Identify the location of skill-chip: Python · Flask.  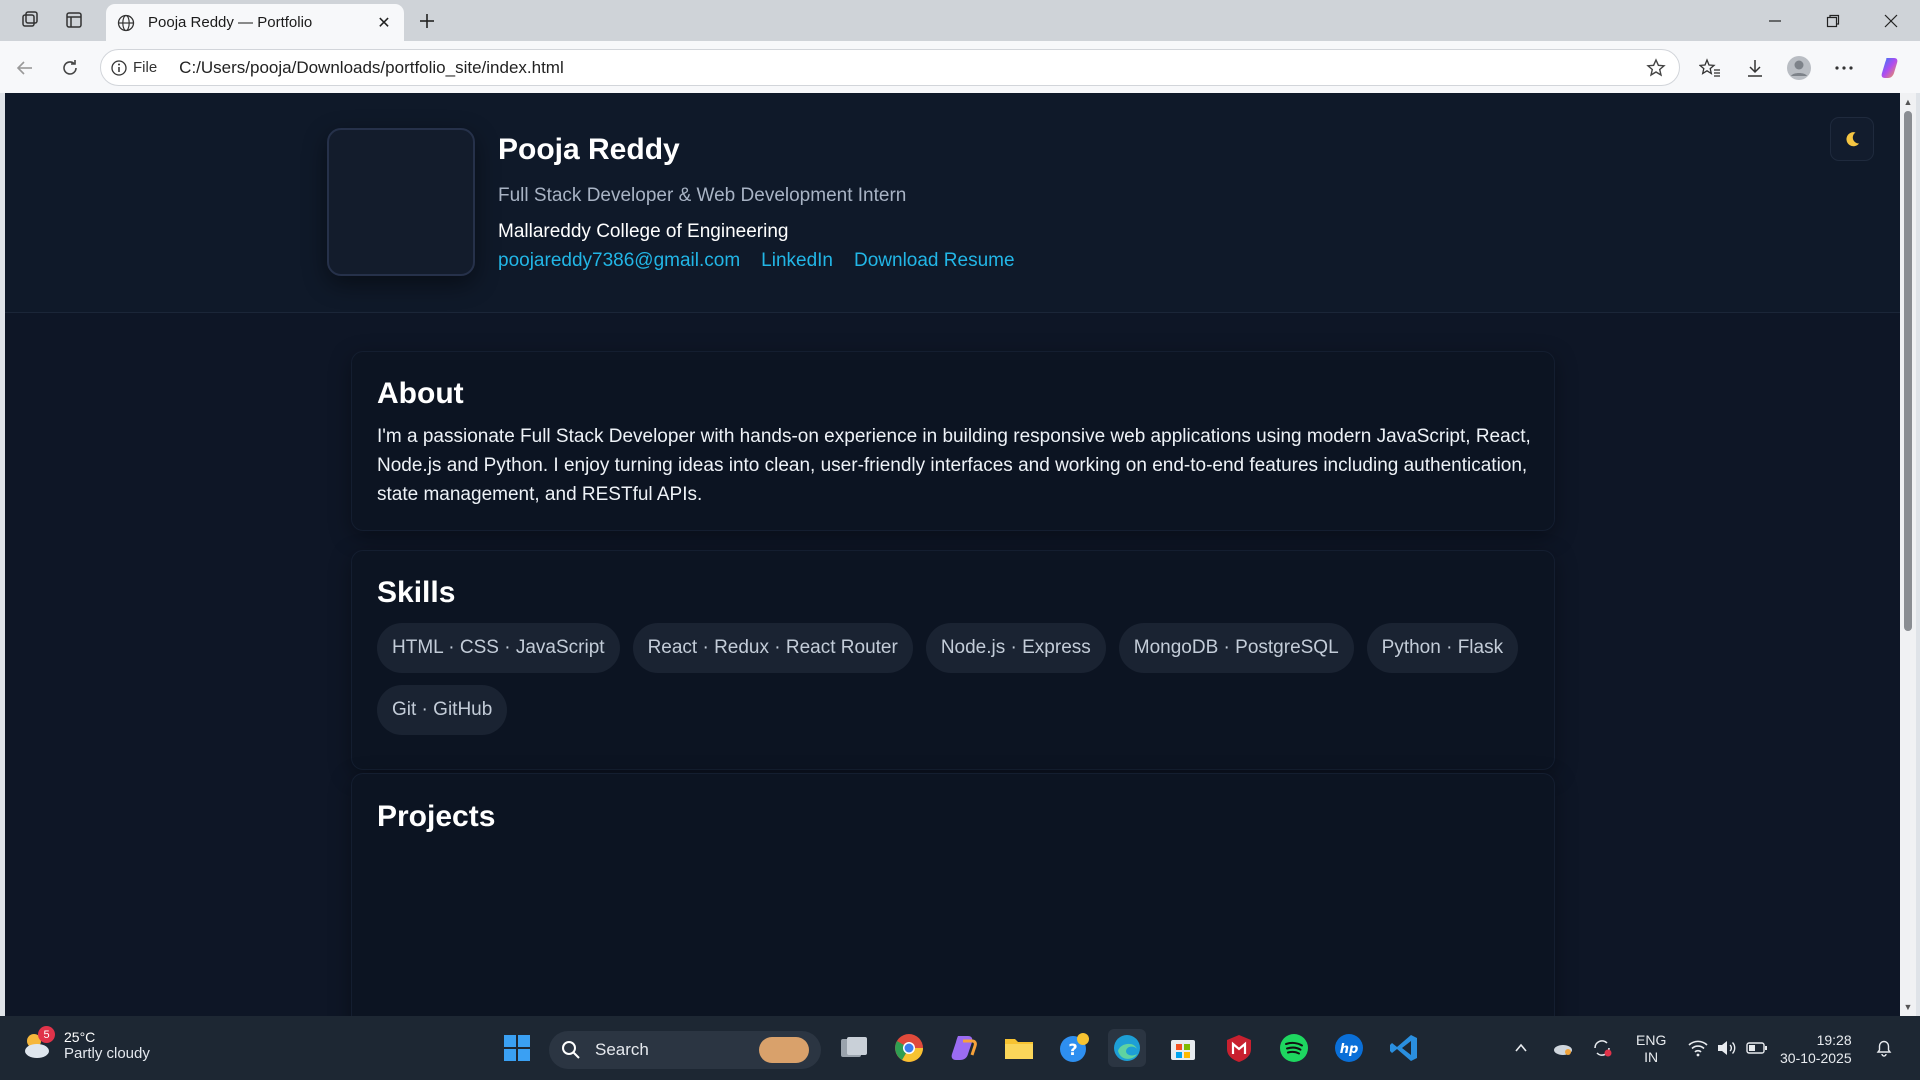
(1442, 648).